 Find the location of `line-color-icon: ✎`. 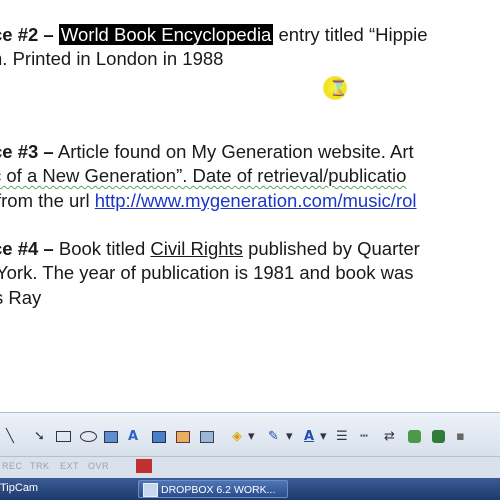

line-color-icon: ✎ is located at coordinates (273, 437).